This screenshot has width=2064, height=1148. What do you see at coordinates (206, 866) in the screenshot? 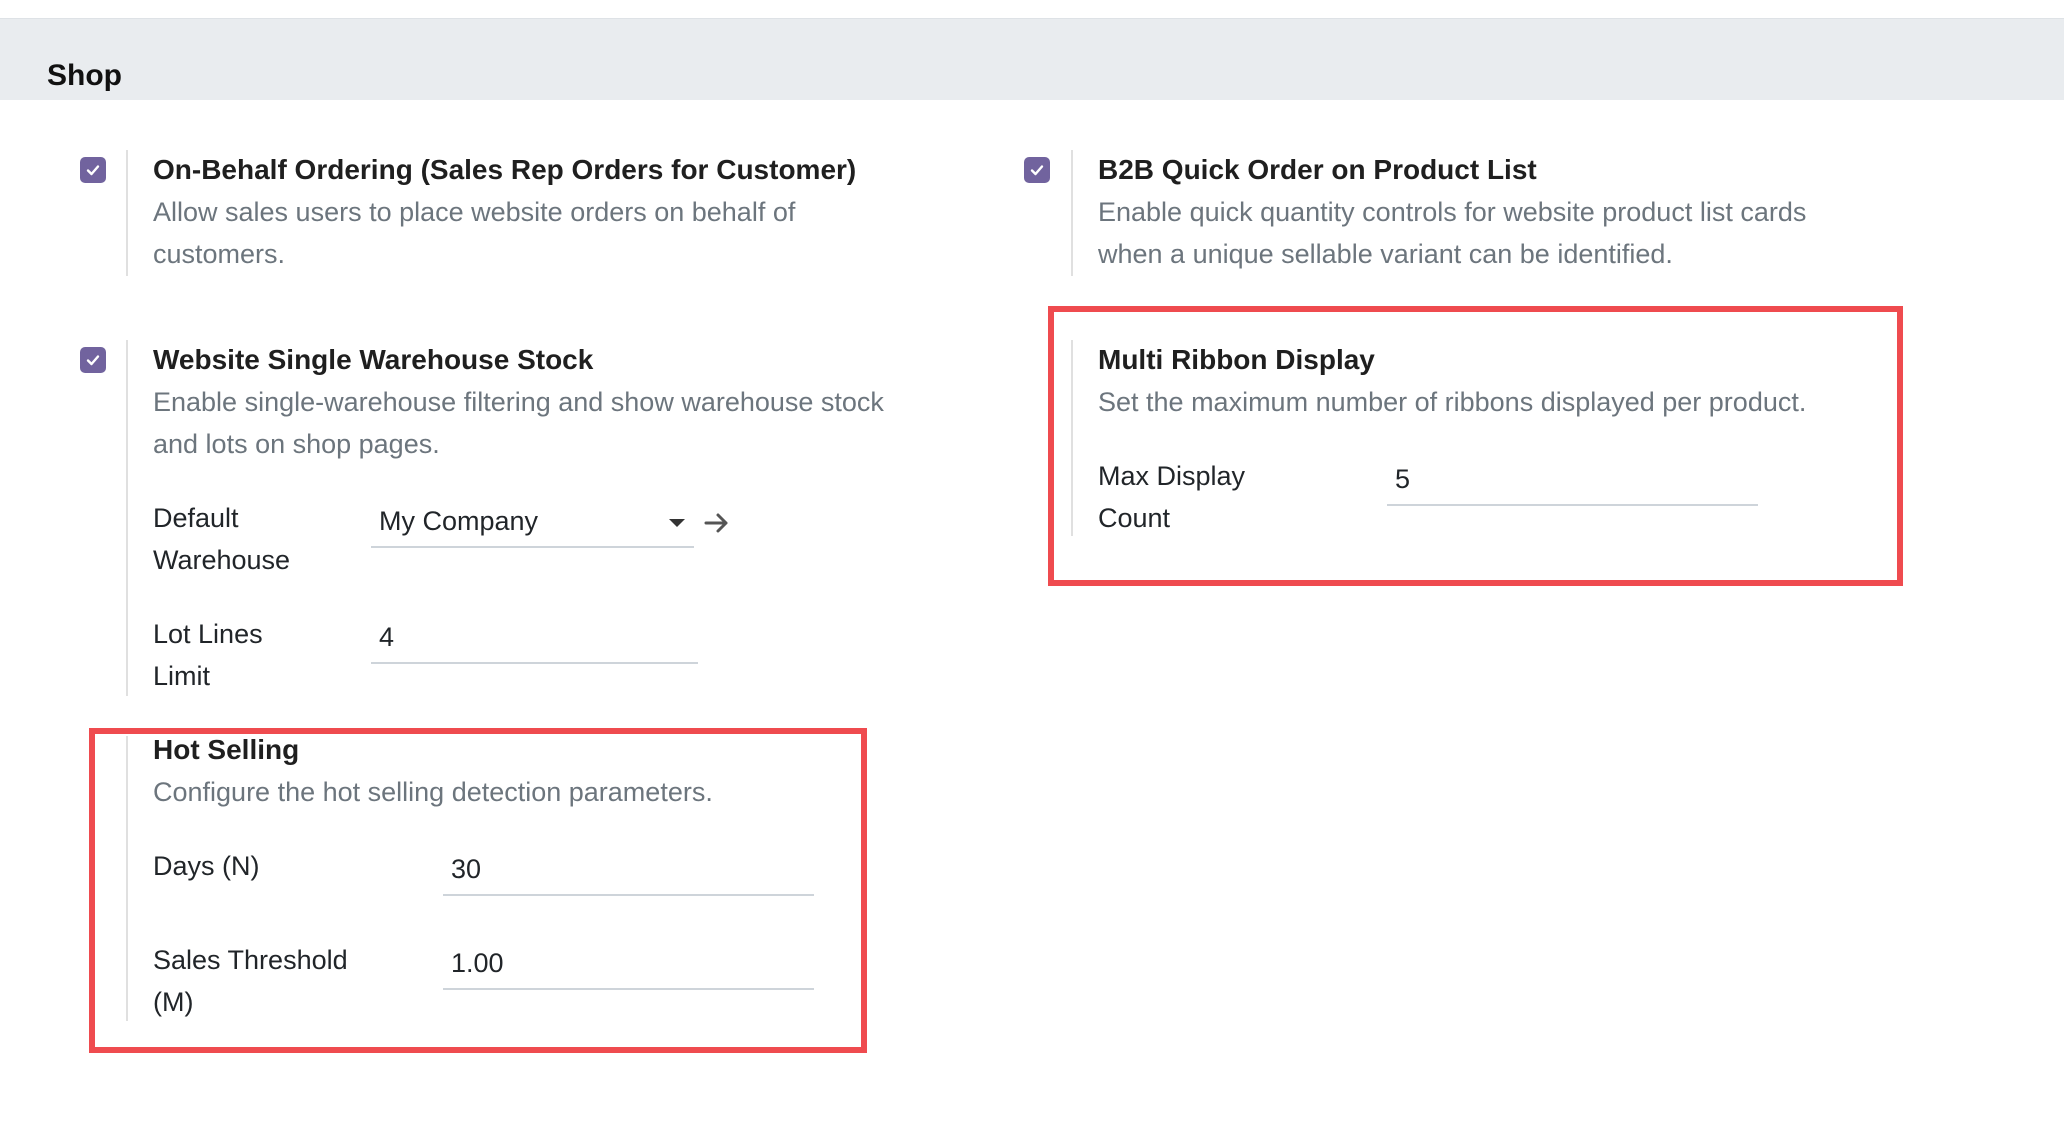
I see `days-label: Days (N)` at bounding box center [206, 866].